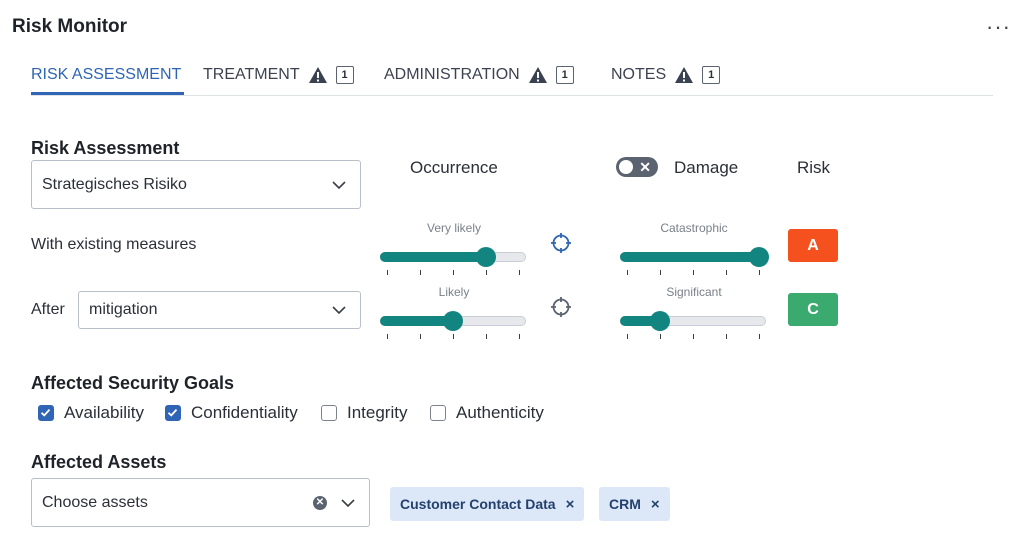  What do you see at coordinates (454, 249) in the screenshot?
I see `occurrence-slider-existing: Very likely` at bounding box center [454, 249].